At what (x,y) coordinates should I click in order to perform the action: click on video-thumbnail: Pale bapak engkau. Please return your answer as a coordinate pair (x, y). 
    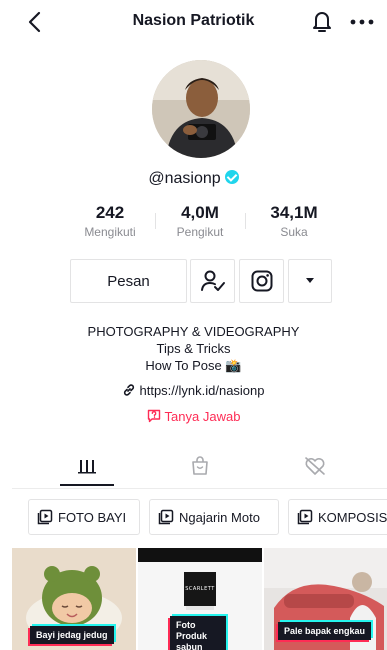
    Looking at the image, I should click on (325, 599).